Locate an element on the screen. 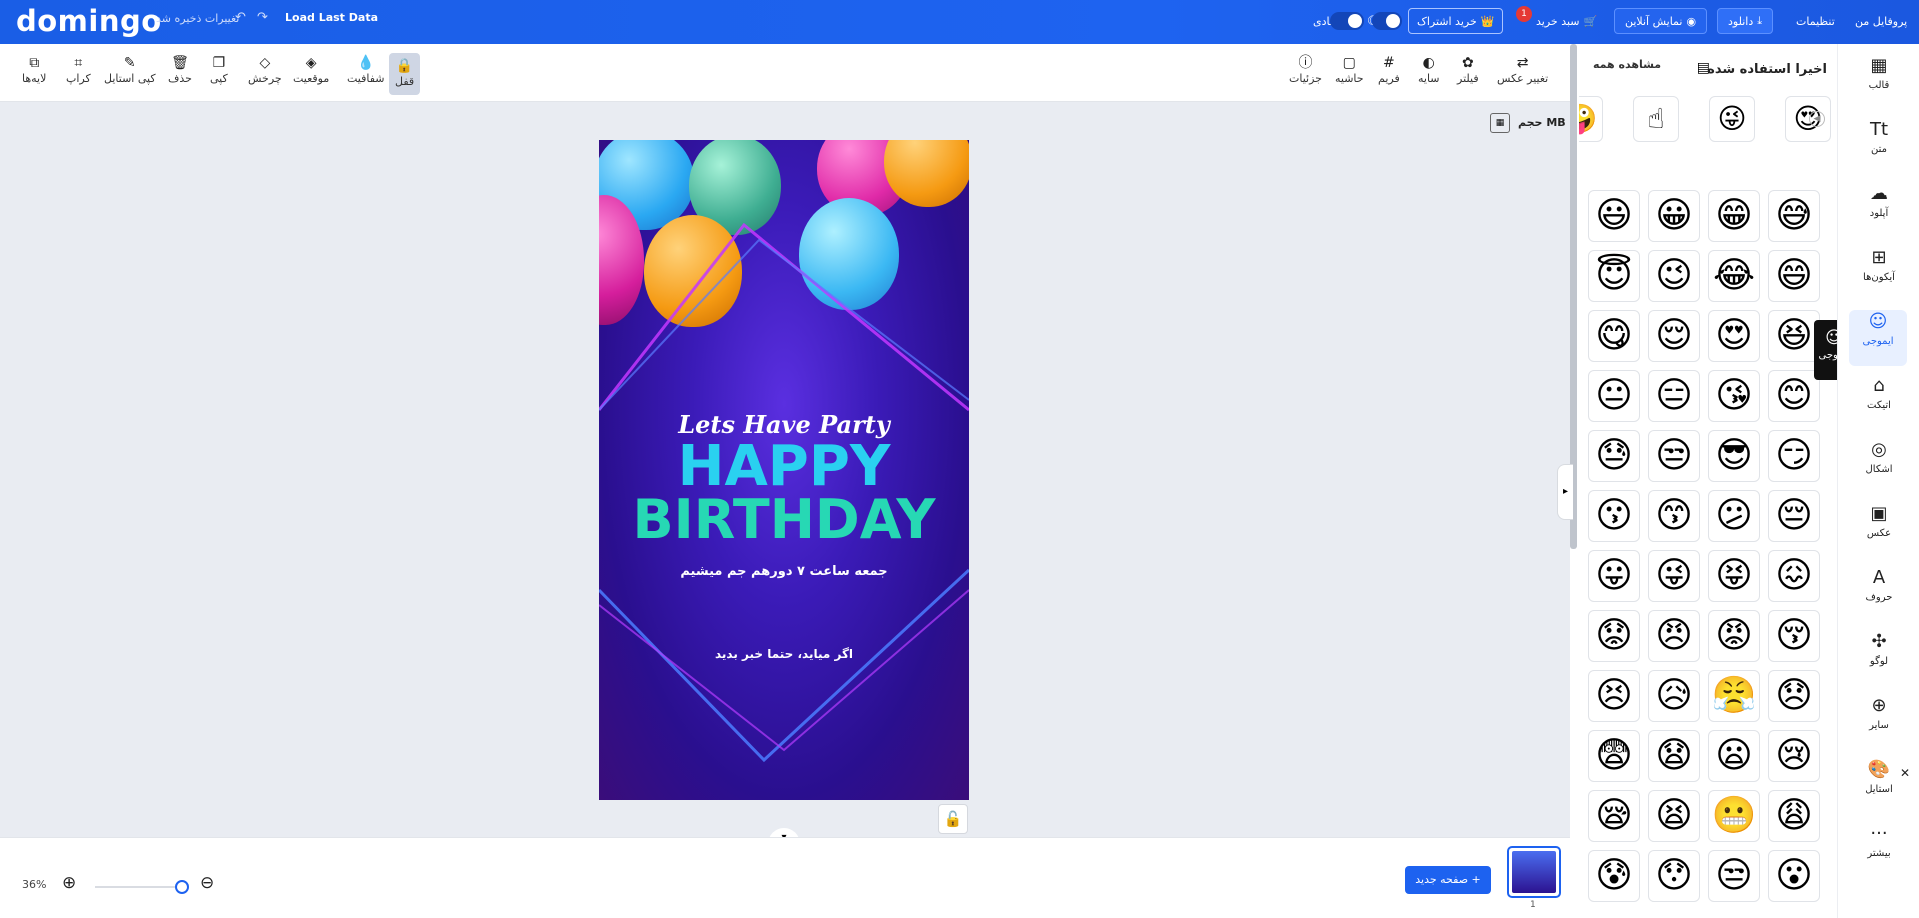 This screenshot has width=1919, height=918. nav-icons: ⊞ آیکون‌ها is located at coordinates (1878, 274).